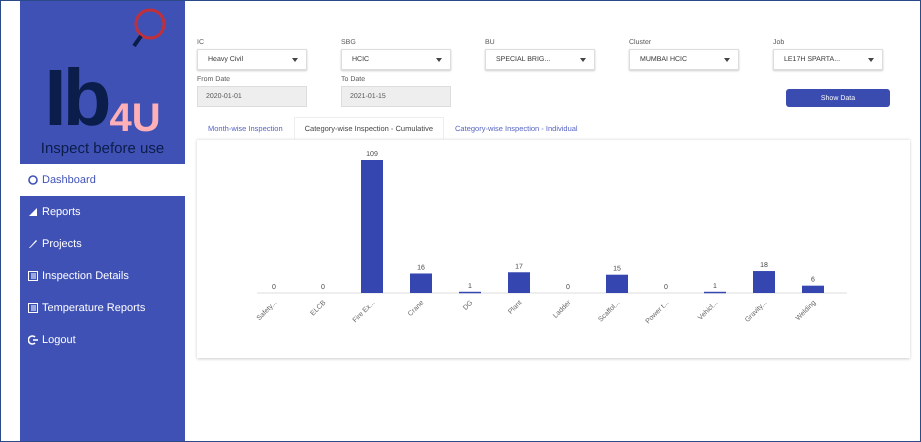 This screenshot has height=442, width=921. Describe the element at coordinates (33, 180) in the screenshot. I see `dashboard-icon` at that location.